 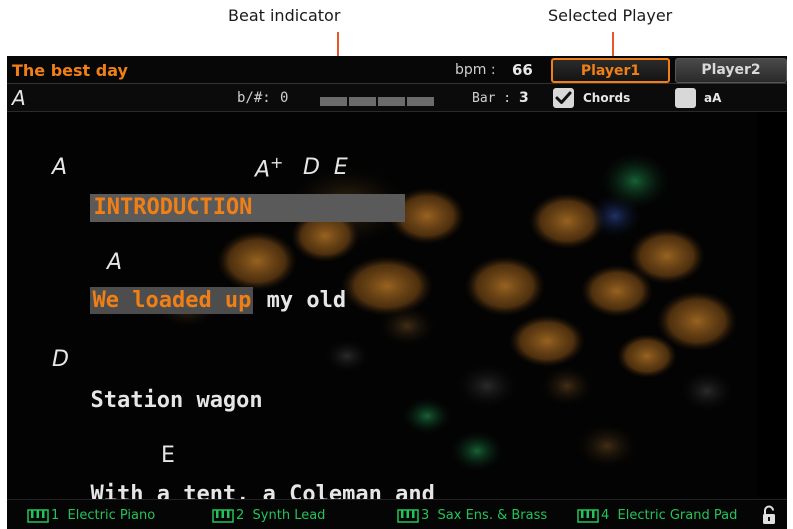 I want to click on track-name: Sax Ens. & Brass, so click(x=492, y=515).